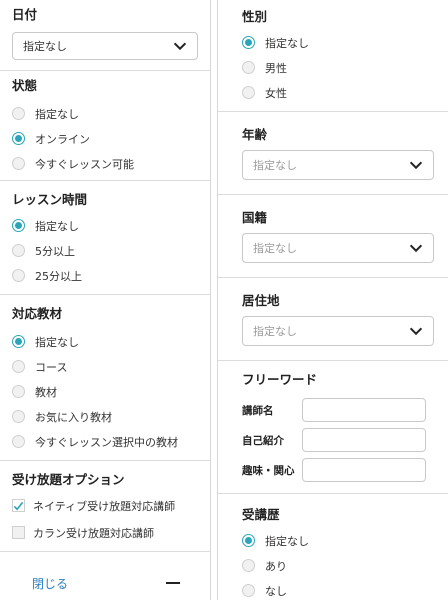 The height and width of the screenshot is (600, 448). I want to click on lesson-time-option-25min: 25分以上, so click(105, 275).